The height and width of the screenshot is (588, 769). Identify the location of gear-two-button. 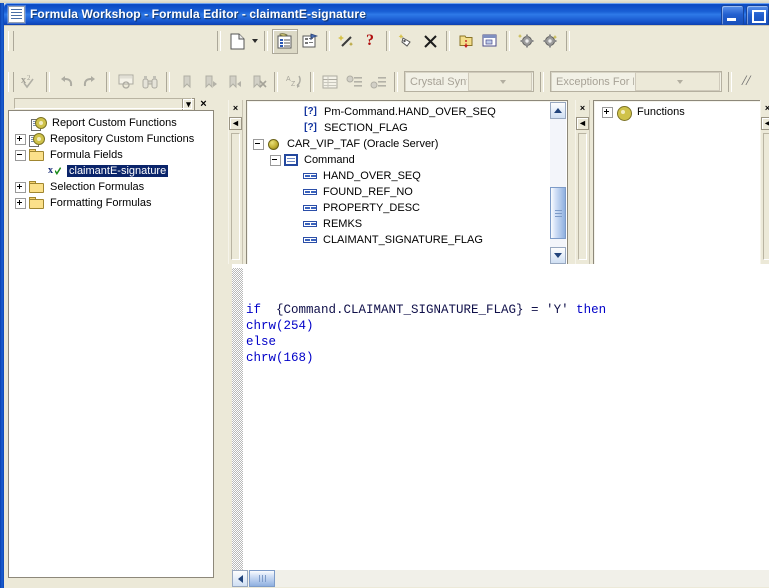
(550, 41).